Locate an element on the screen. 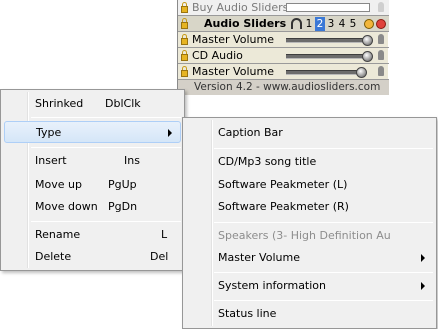 This screenshot has width=438, height=329. menu-item-label: Caption Bar is located at coordinates (250, 132).